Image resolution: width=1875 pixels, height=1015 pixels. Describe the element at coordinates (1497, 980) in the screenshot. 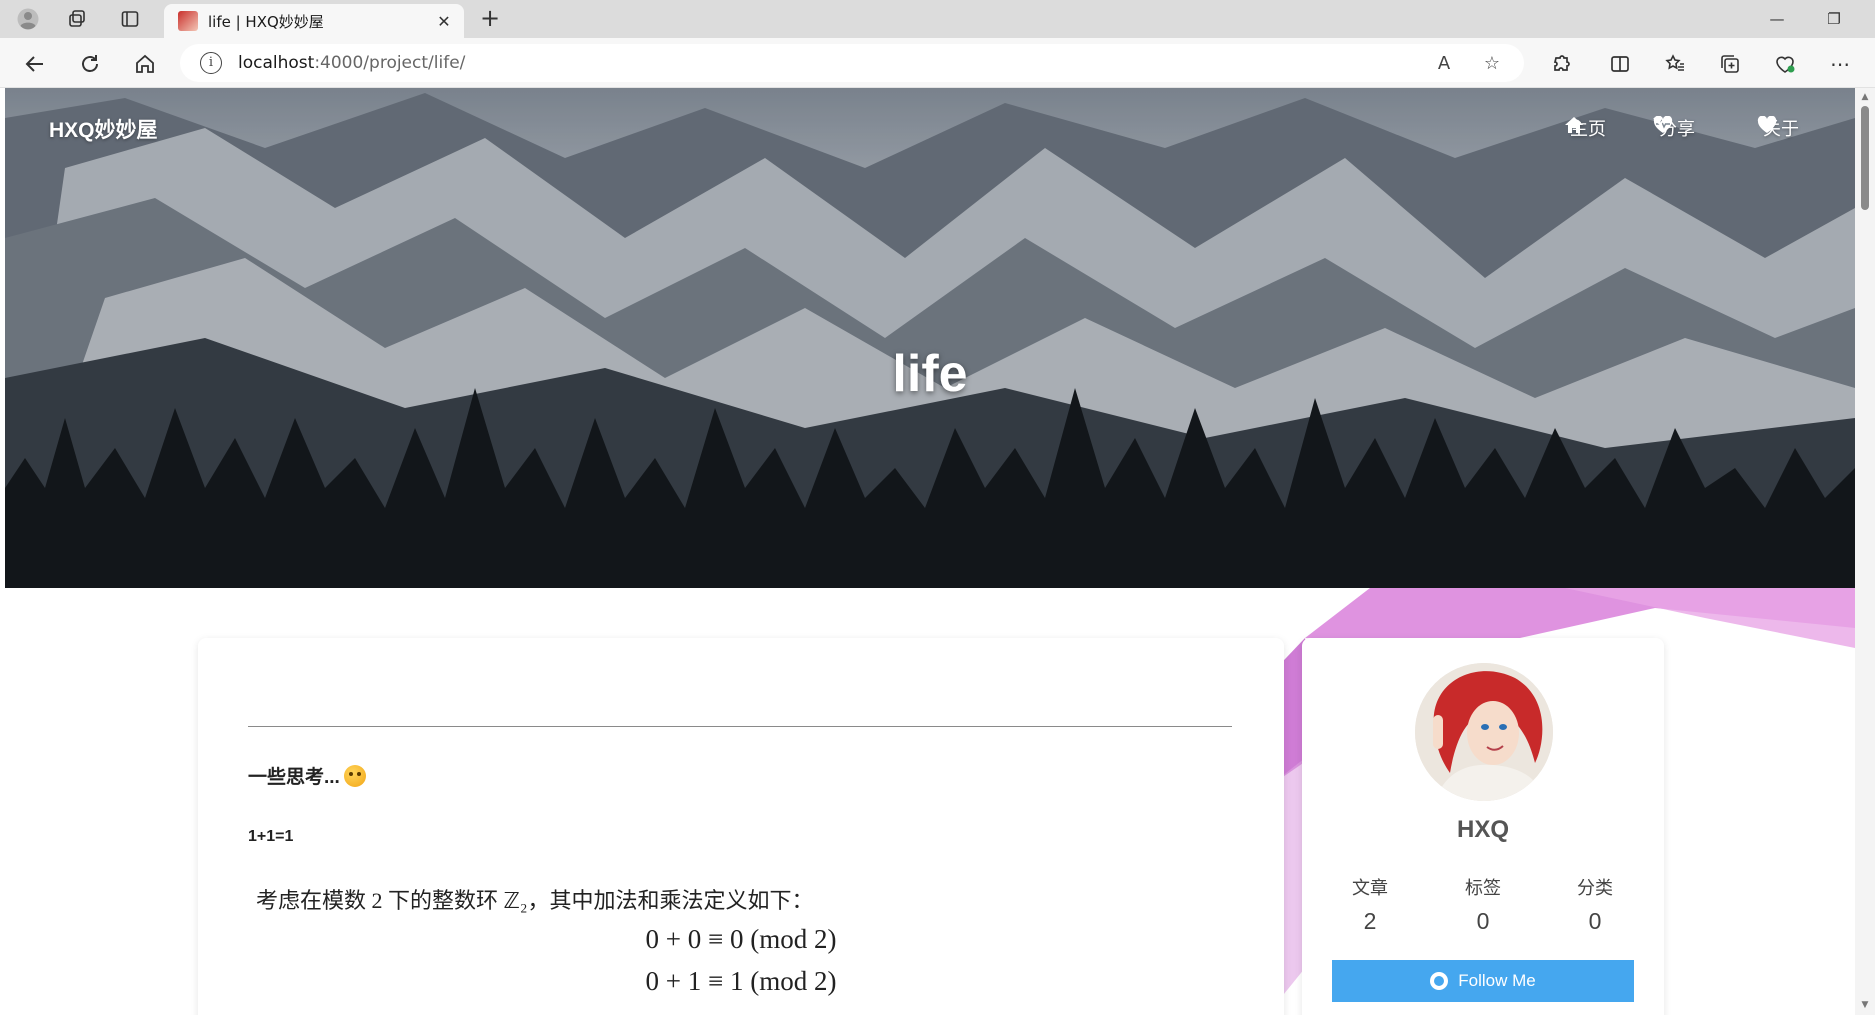

I see `follow-me-label: Follow Me` at that location.